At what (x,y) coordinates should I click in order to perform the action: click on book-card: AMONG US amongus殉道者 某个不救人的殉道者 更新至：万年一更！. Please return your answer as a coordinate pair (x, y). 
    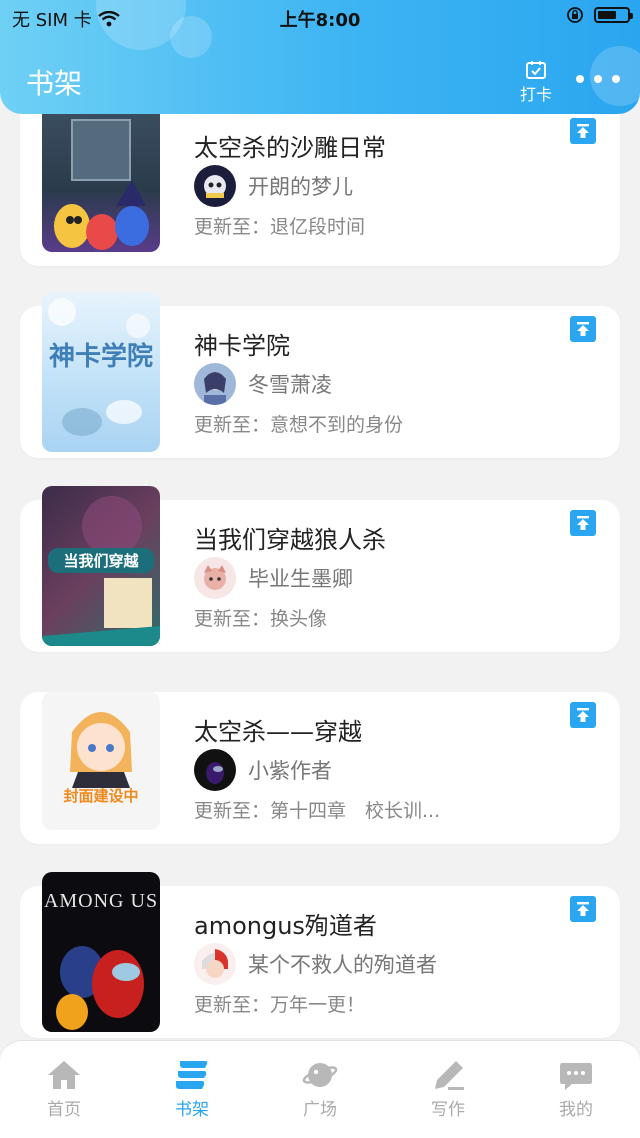
    Looking at the image, I should click on (320, 955).